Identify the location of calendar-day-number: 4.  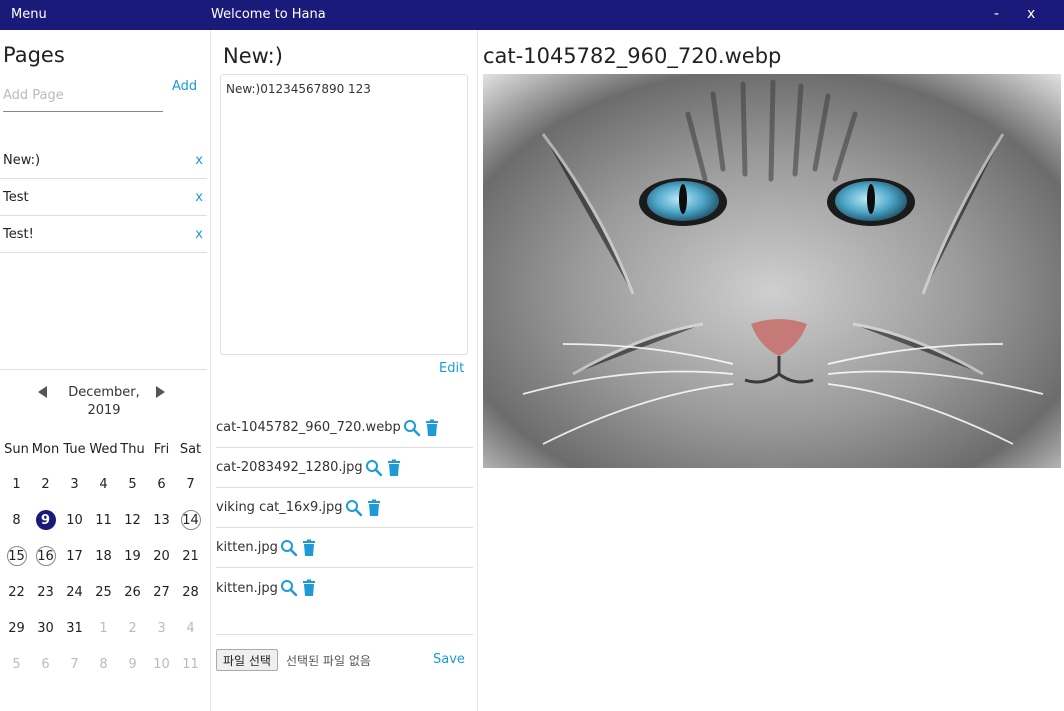
(190, 628).